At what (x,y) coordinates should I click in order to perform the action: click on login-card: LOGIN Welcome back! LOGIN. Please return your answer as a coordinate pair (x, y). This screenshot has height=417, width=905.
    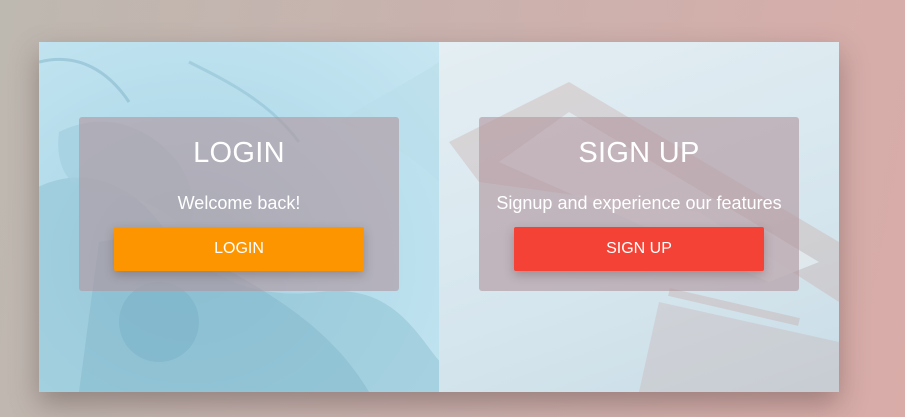
    Looking at the image, I should click on (239, 204).